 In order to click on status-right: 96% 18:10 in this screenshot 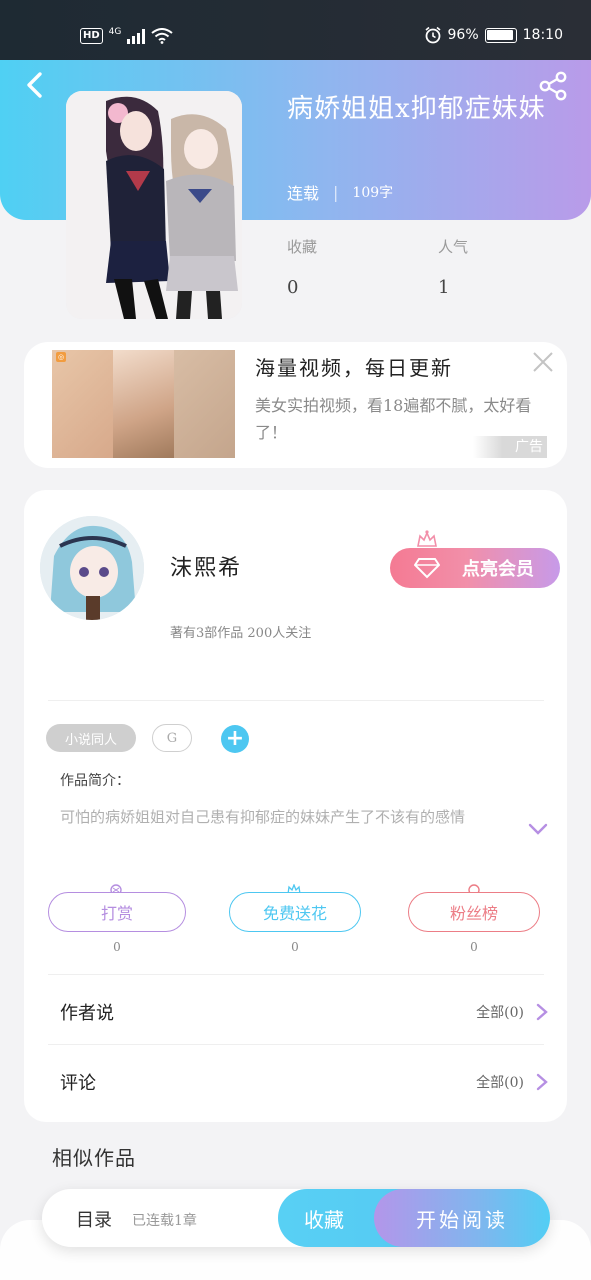, I will do `click(493, 35)`.